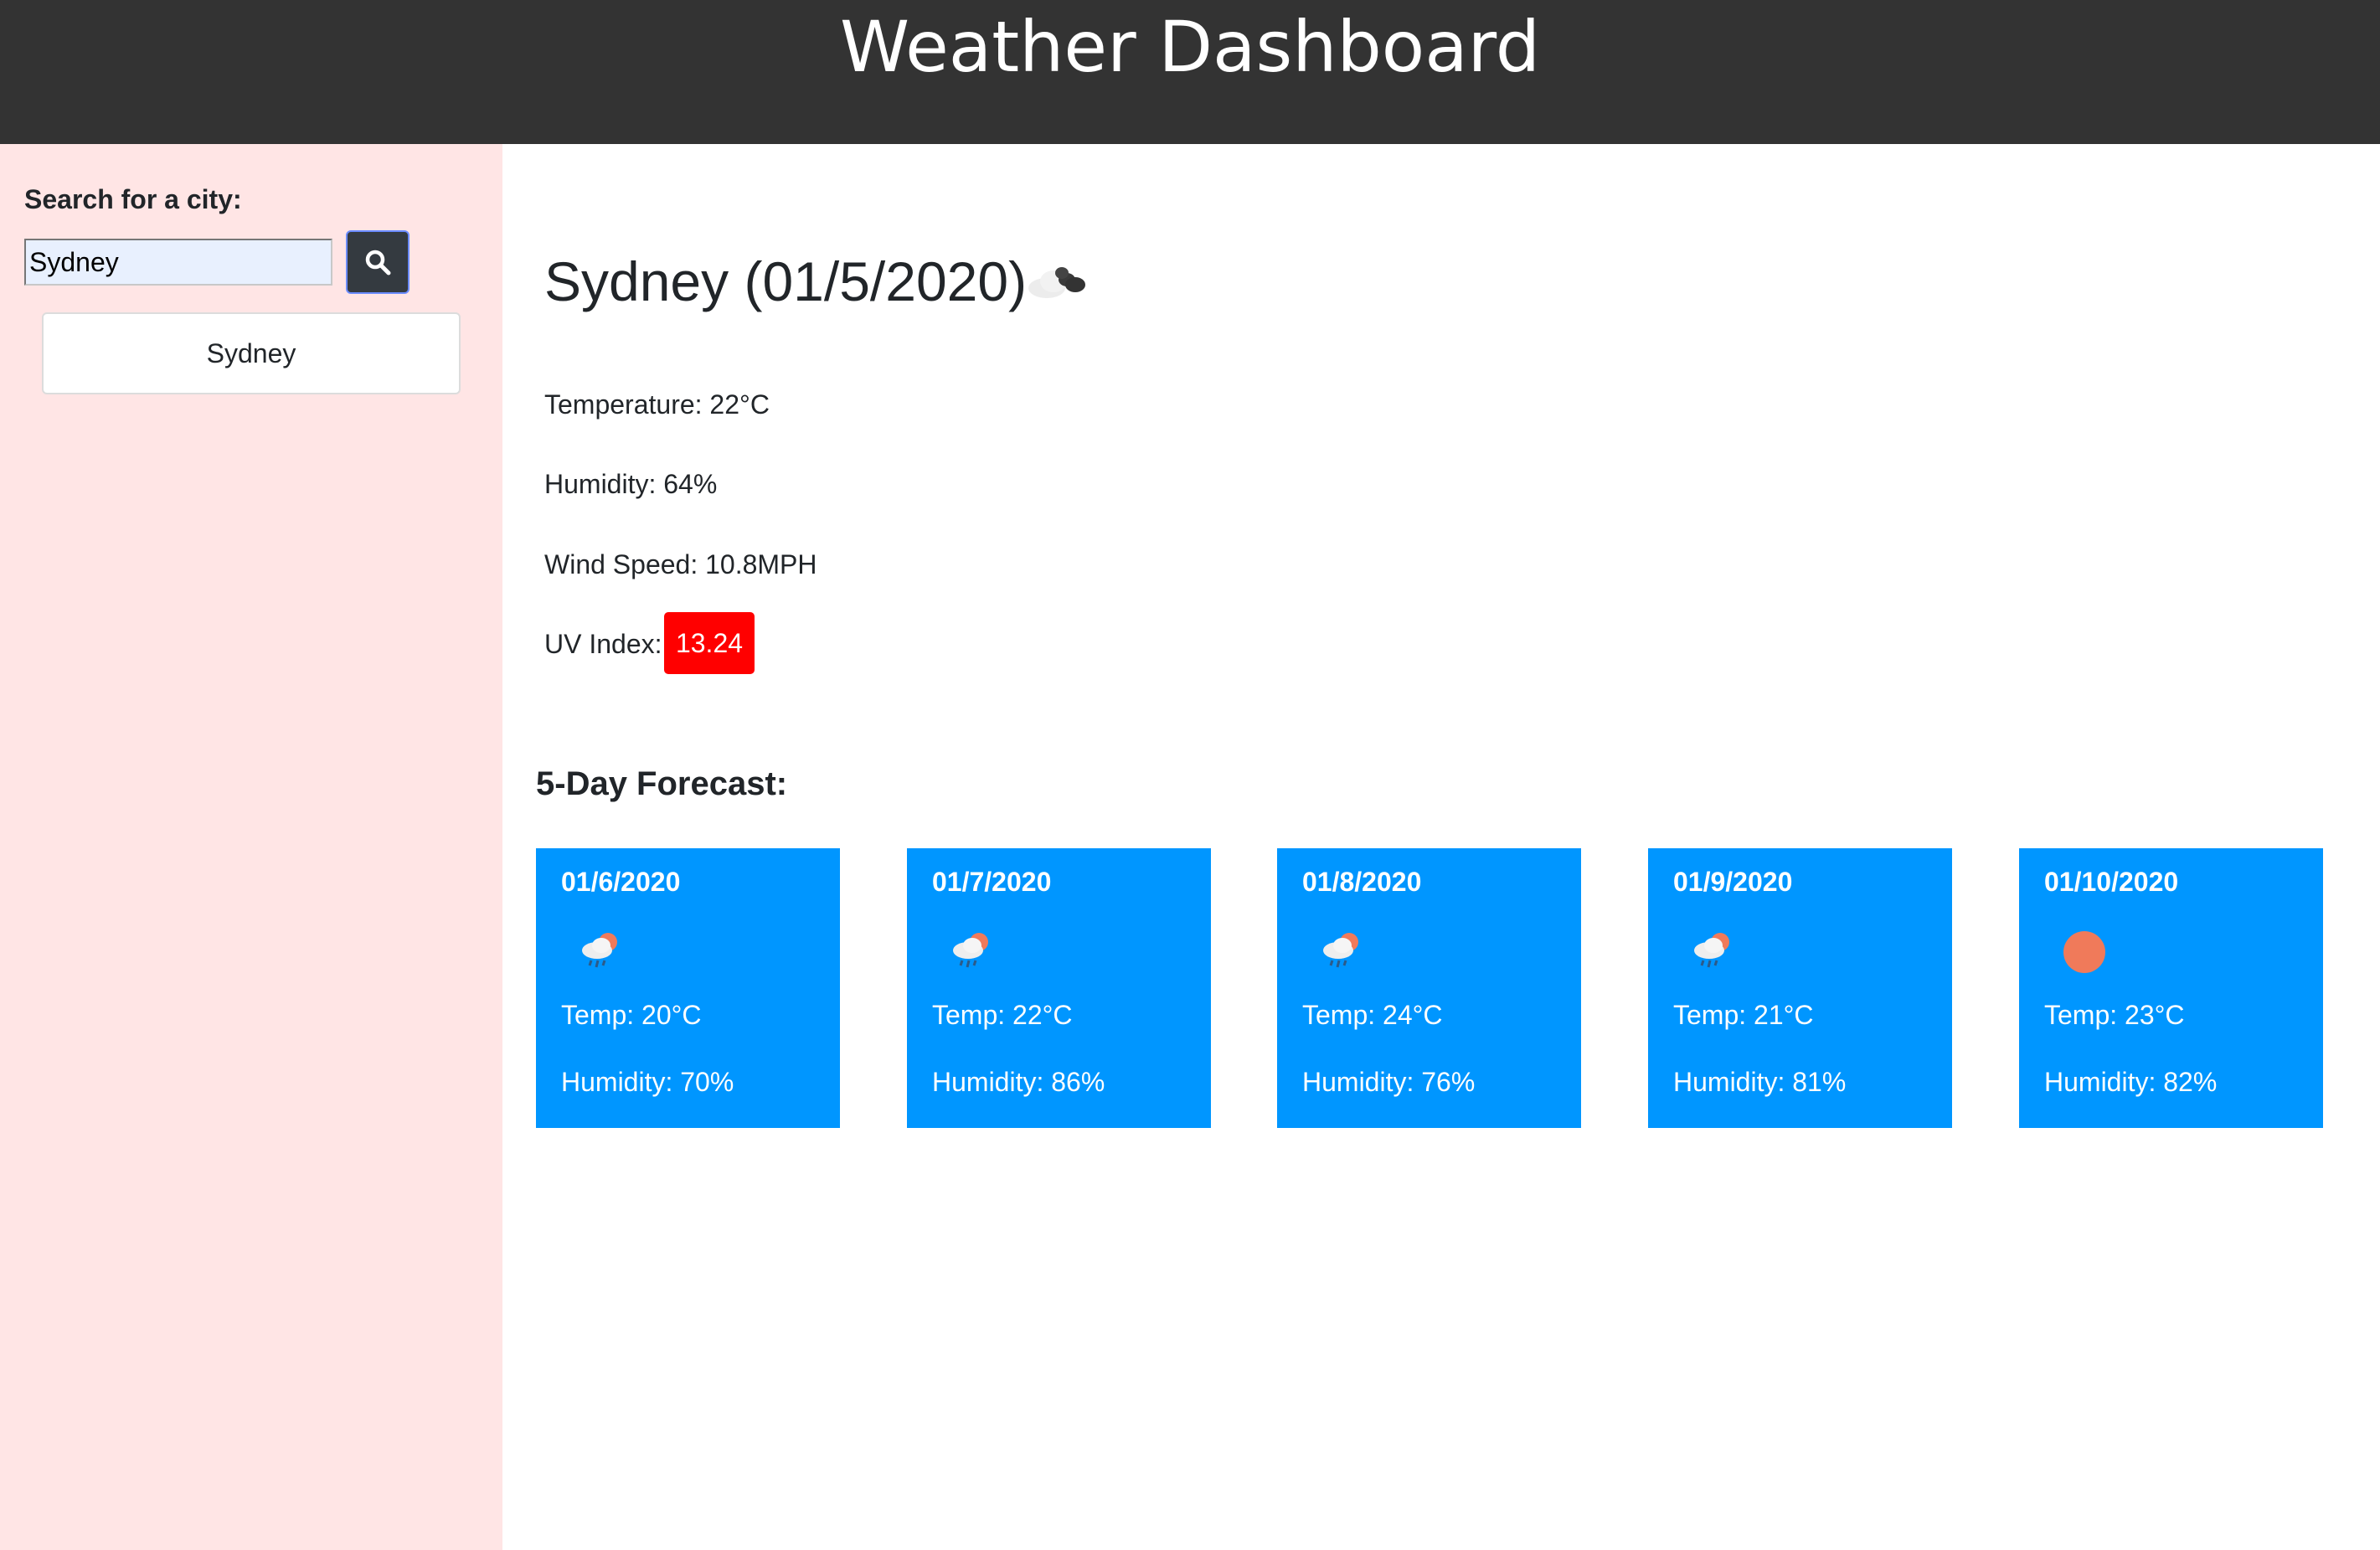  Describe the element at coordinates (786, 281) in the screenshot. I see `current-city-title: Sydney (01/5/2020)` at that location.